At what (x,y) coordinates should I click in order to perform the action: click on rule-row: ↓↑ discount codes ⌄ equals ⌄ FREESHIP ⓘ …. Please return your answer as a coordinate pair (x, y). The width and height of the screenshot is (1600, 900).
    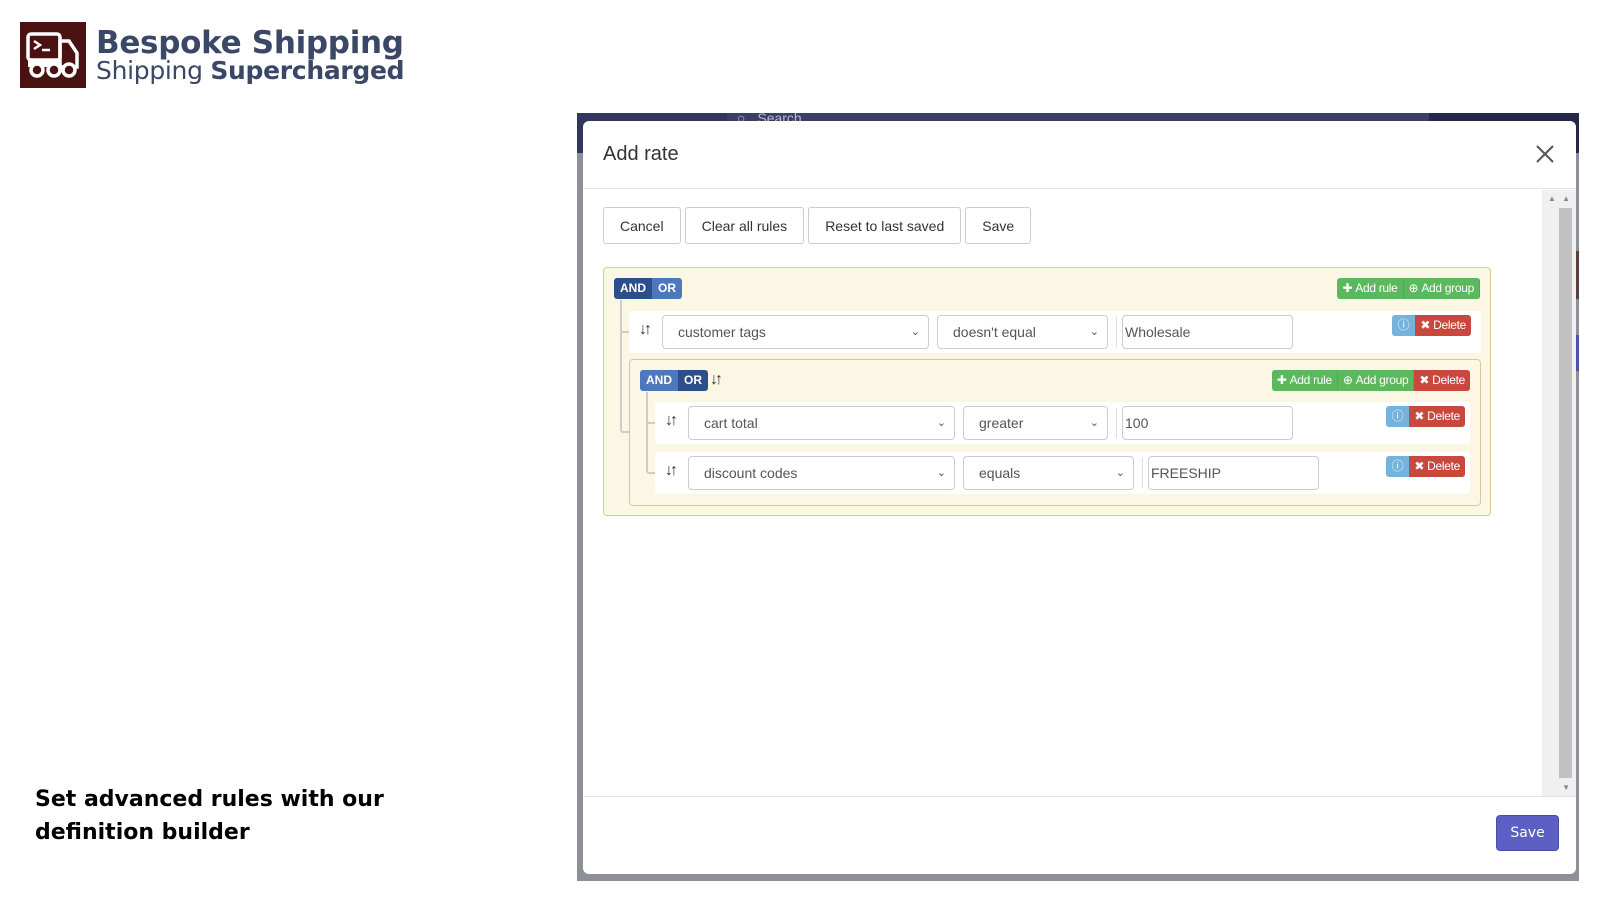
    Looking at the image, I should click on (1062, 473).